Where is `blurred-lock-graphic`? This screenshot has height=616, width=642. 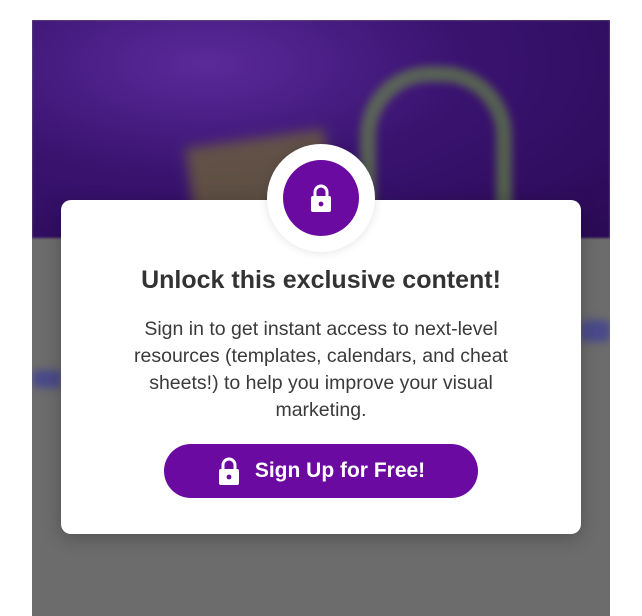 blurred-lock-graphic is located at coordinates (436, 139).